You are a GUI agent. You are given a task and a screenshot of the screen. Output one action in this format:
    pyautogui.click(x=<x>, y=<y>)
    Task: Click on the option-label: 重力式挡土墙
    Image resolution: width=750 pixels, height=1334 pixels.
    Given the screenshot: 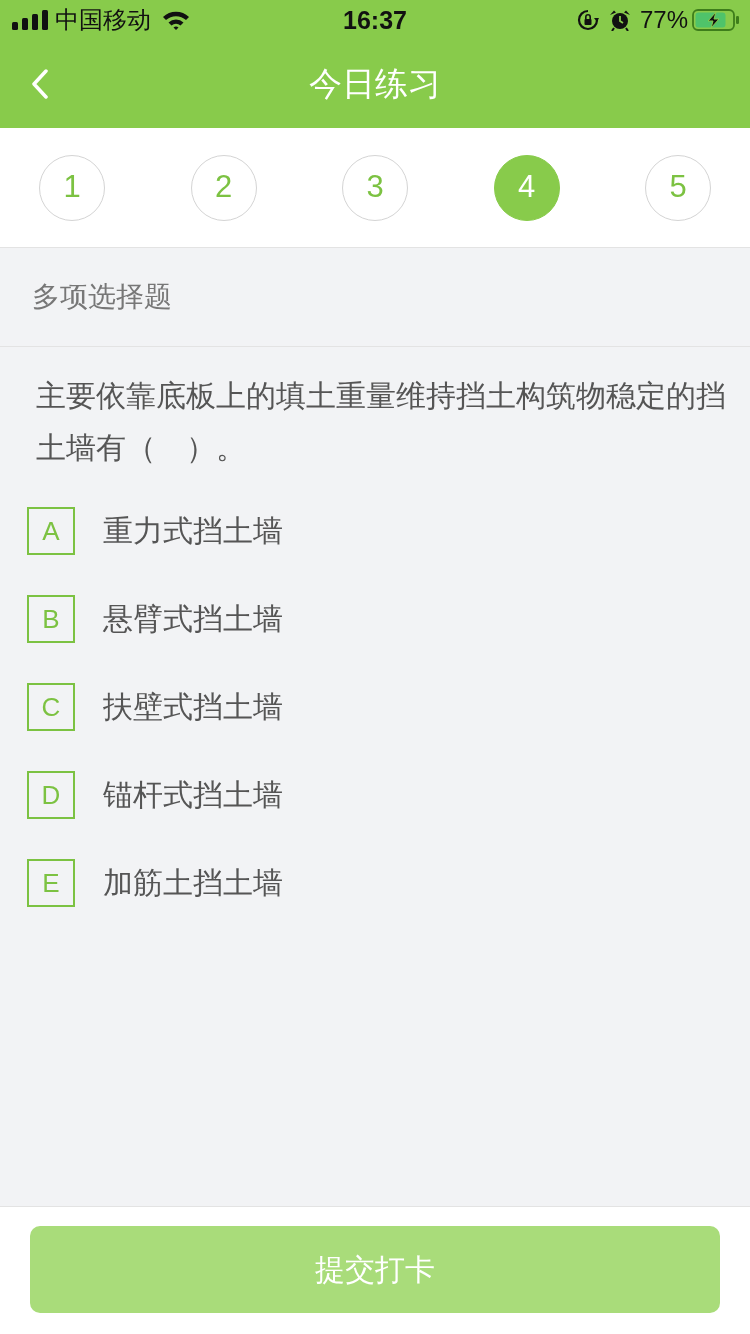 What is the action you would take?
    pyautogui.click(x=193, y=531)
    